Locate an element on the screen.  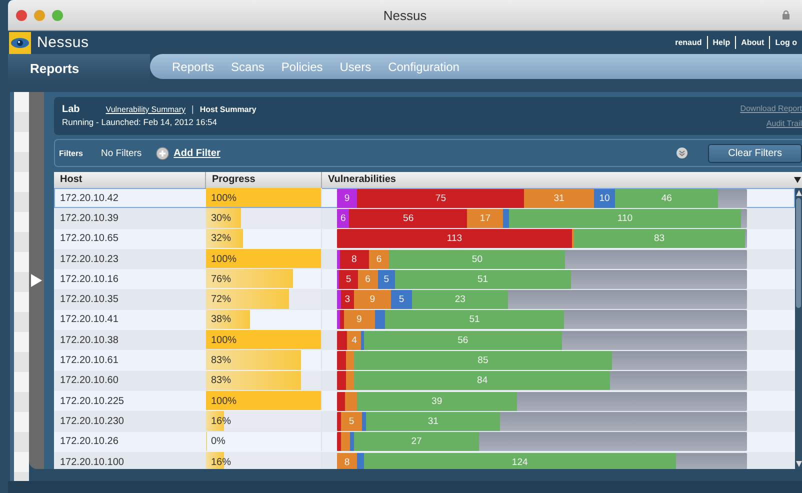
filters-label: Filters is located at coordinates (71, 153).